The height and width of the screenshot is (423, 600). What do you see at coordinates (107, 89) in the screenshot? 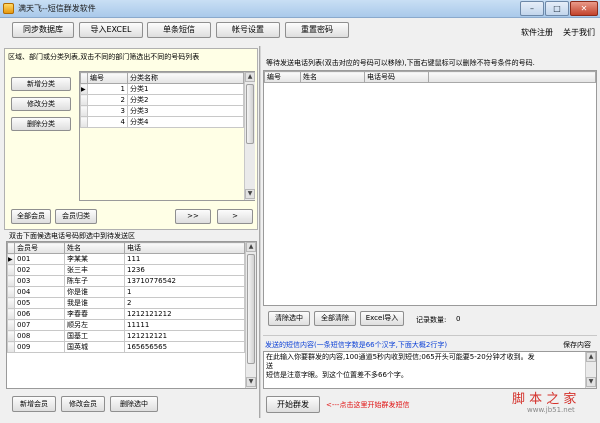
I see `category-id-cell: 1` at bounding box center [107, 89].